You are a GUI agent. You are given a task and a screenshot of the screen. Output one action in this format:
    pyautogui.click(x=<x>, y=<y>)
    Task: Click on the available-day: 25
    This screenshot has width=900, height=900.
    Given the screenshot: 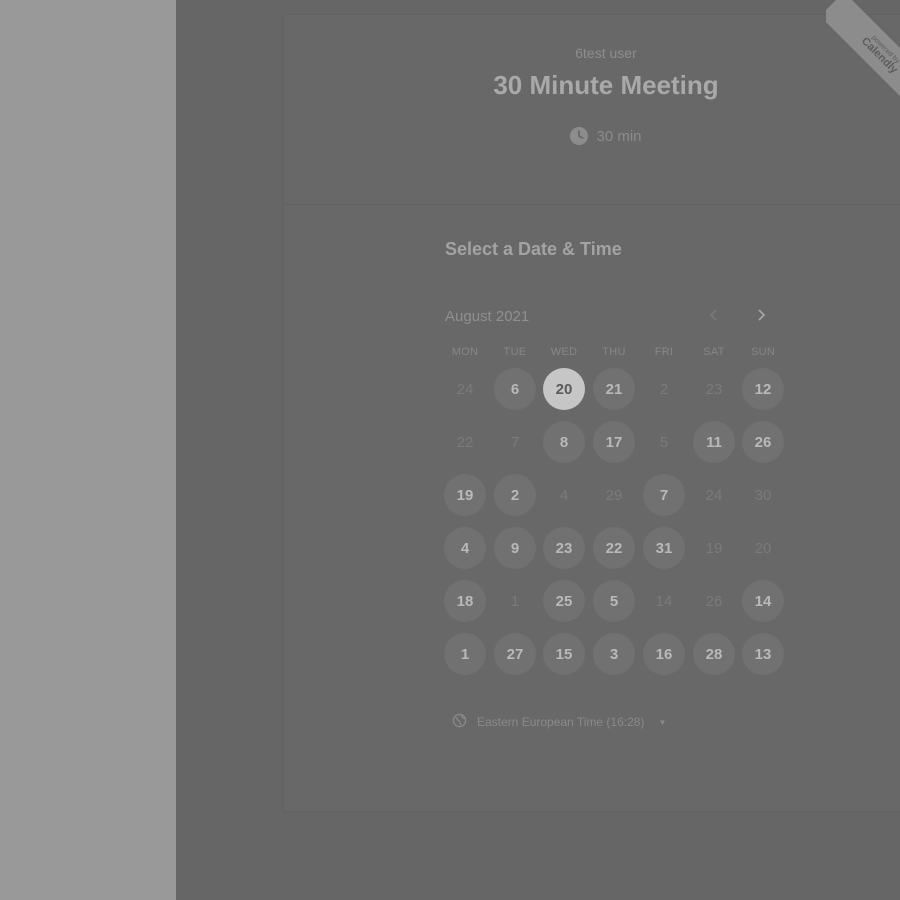 What is the action you would take?
    pyautogui.click(x=564, y=601)
    